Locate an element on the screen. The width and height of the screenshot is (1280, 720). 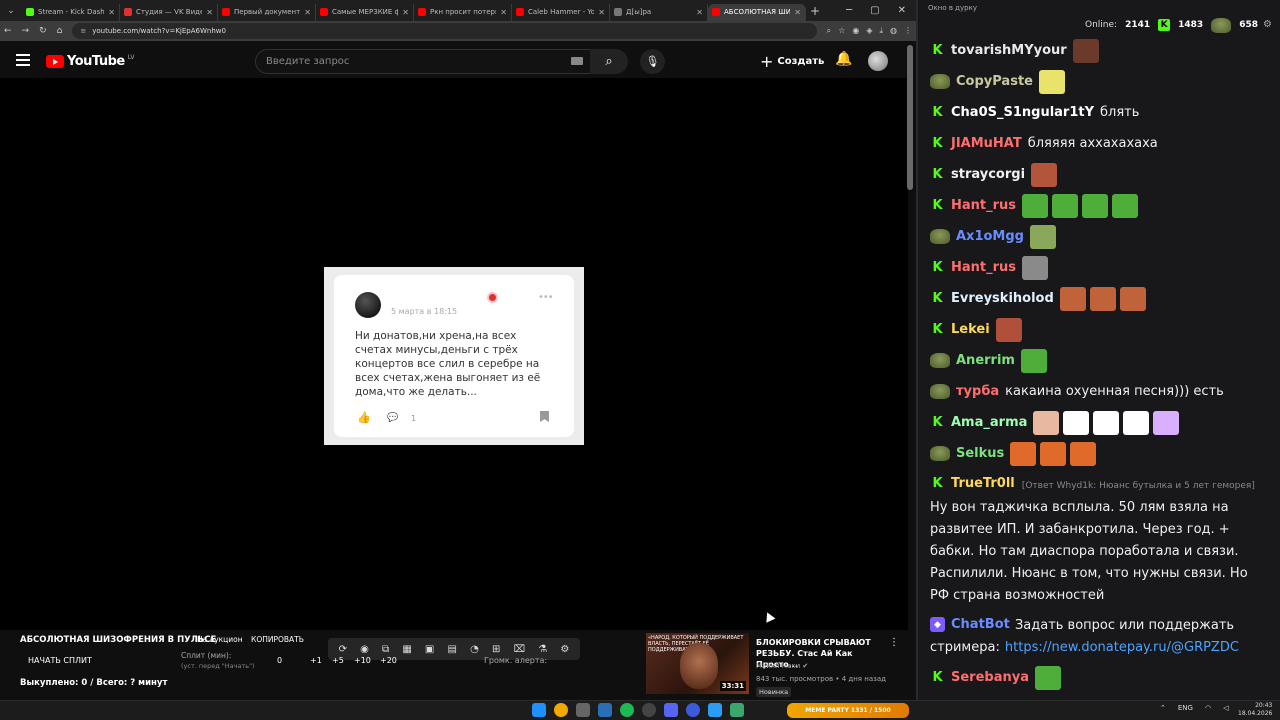
extensions-bar: ⌕ ☆ ◉ ◈ ⤓ ◍ ⋮ is located at coordinates (869, 31).